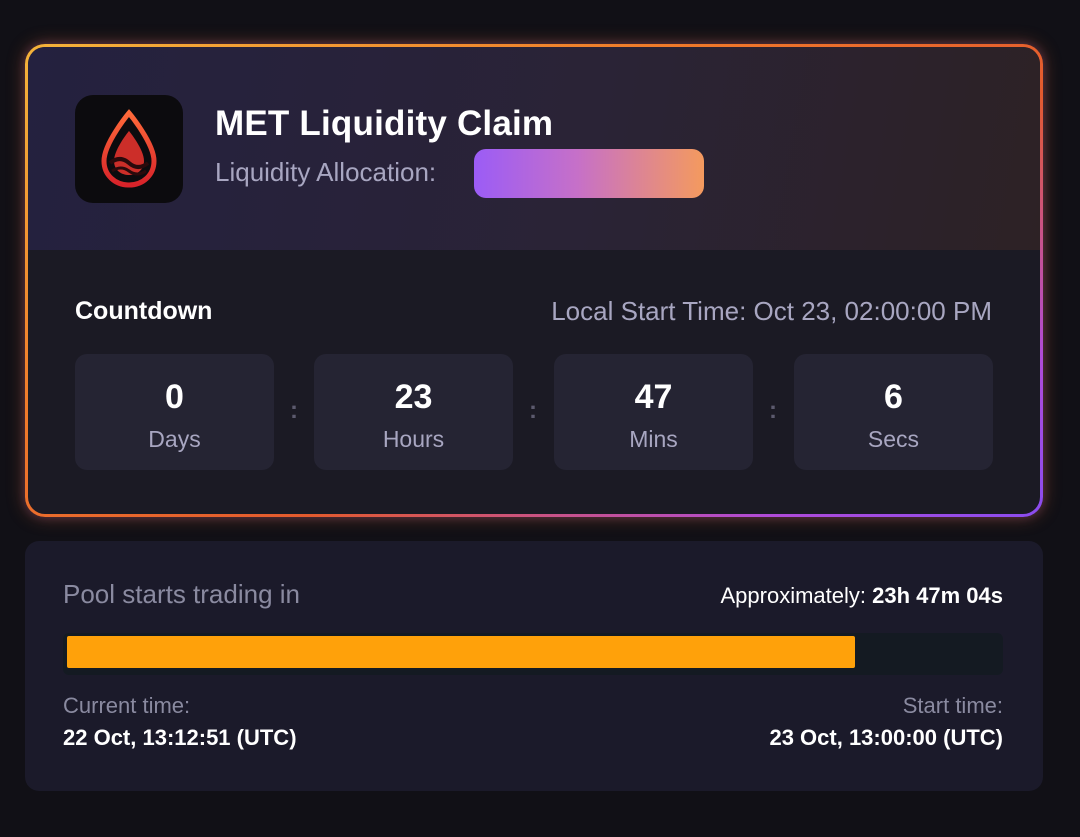 The image size is (1080, 837). I want to click on countdown-days: 0 Days, so click(174, 412).